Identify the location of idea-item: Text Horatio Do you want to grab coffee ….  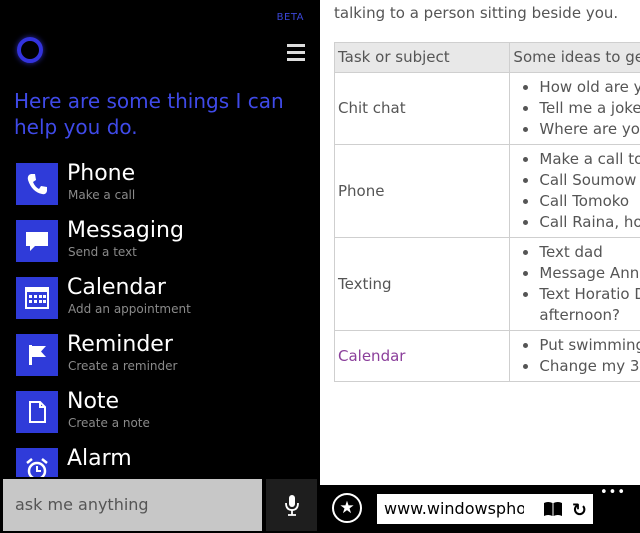
(589, 305).